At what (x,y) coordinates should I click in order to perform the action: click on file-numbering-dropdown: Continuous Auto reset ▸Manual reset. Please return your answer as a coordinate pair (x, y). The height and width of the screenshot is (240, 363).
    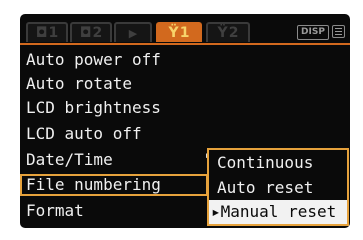
    Looking at the image, I should click on (278, 187).